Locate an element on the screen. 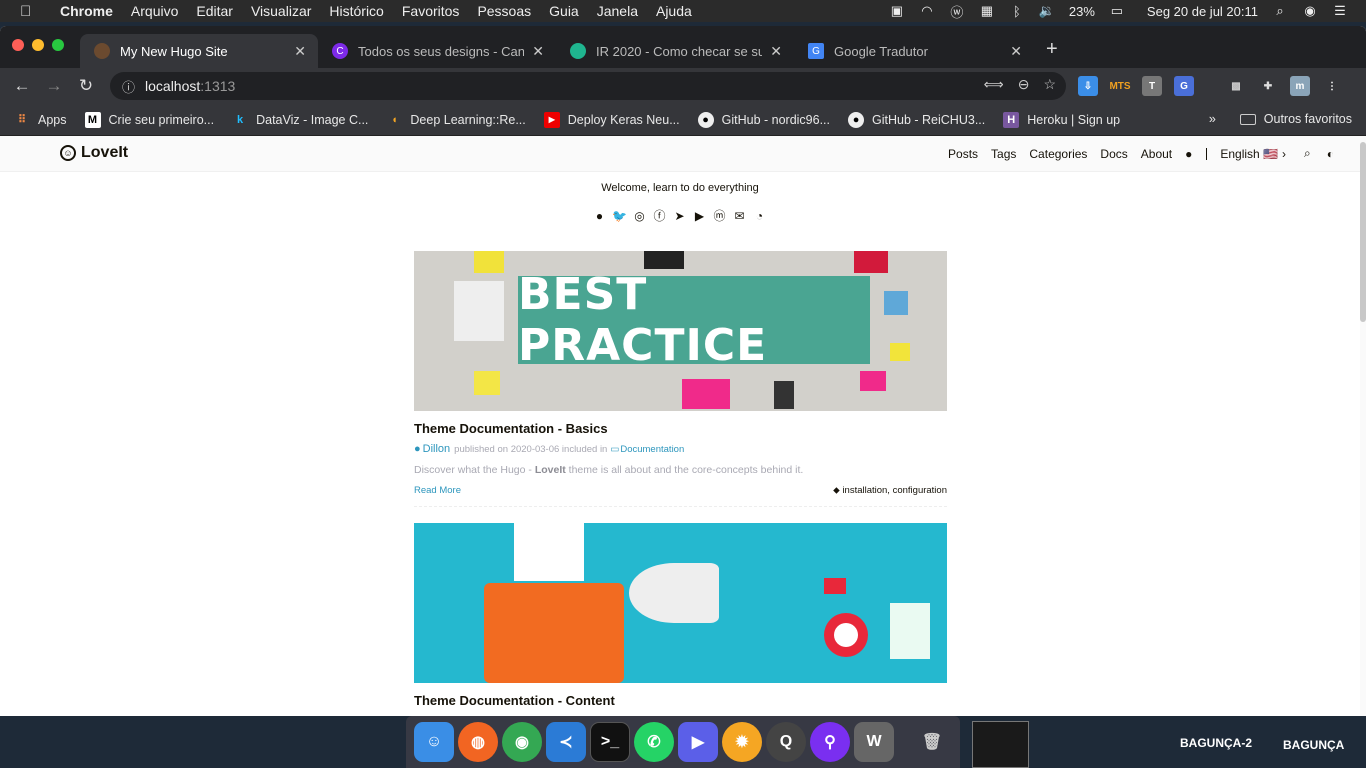 The image size is (1366, 768). menu-favoritos: Favoritos is located at coordinates (431, 11).